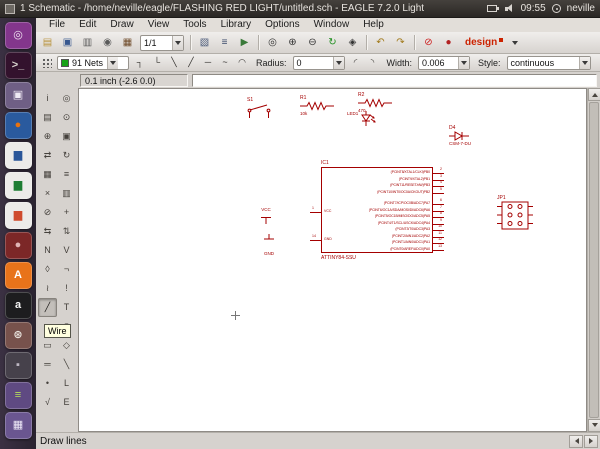 Image resolution: width=600 pixels, height=449 pixels. I want to click on menu-help: Help, so click(373, 25).